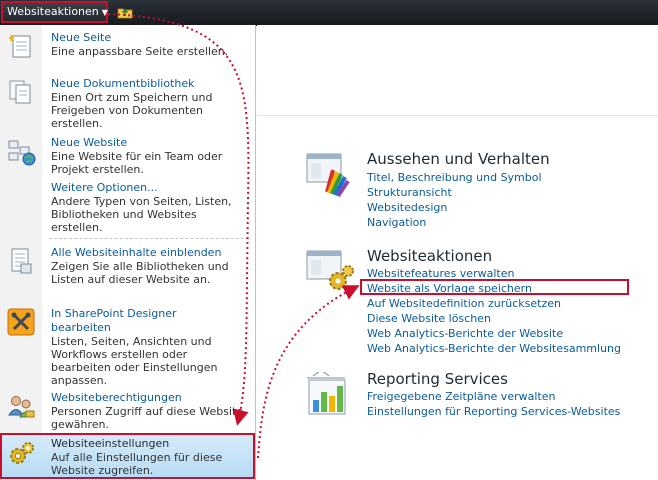 The image size is (658, 480). What do you see at coordinates (461, 396) in the screenshot?
I see `link-manage-shared-schedules: Freigegebene Zeitpläne verwalten` at bounding box center [461, 396].